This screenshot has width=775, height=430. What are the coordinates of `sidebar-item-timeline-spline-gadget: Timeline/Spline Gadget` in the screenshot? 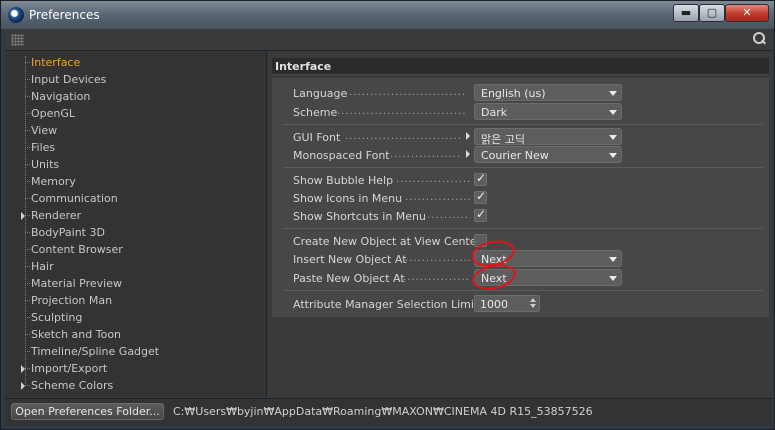 It's located at (144, 351).